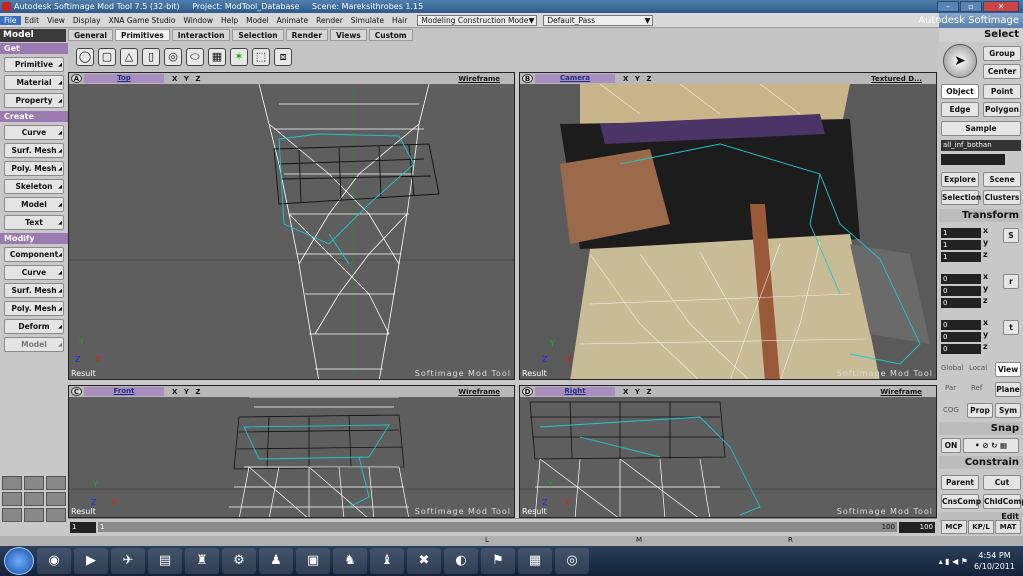 This screenshot has width=1023, height=576. Describe the element at coordinates (350, 561) in the screenshot. I see `game-icon: ♞` at that location.